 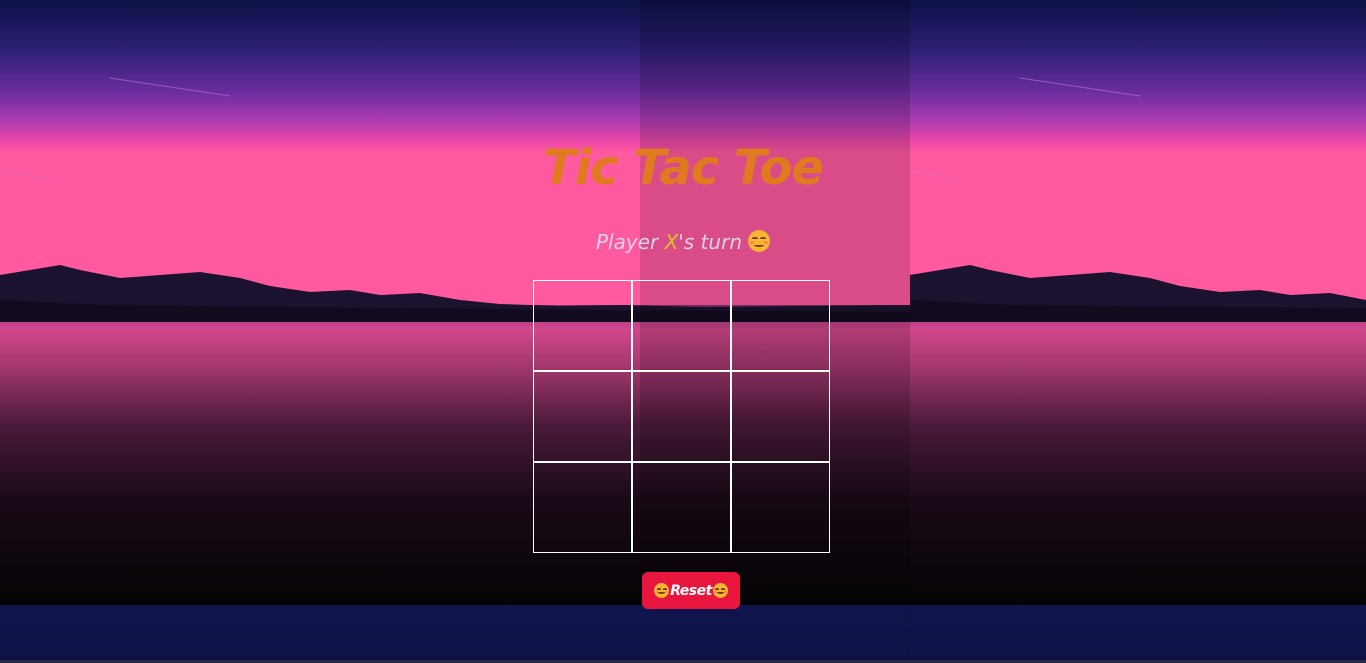 I want to click on turn-status-suffix: 's turn, so click(x=710, y=242).